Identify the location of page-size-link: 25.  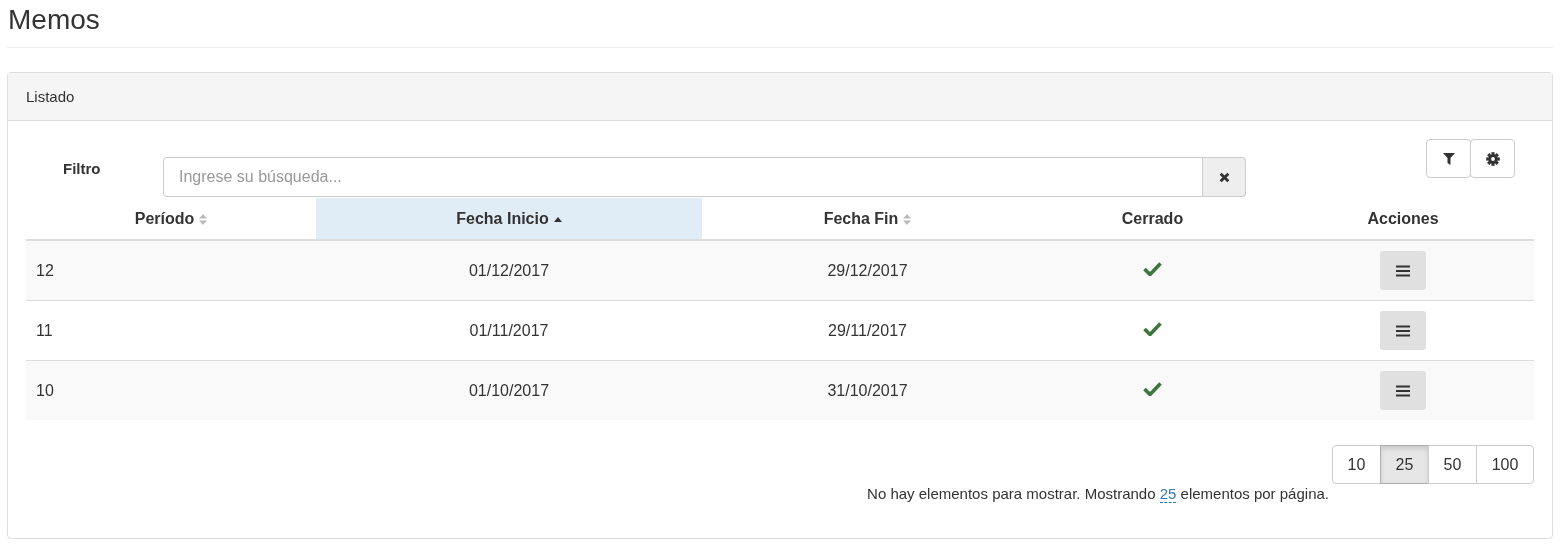
(1168, 494).